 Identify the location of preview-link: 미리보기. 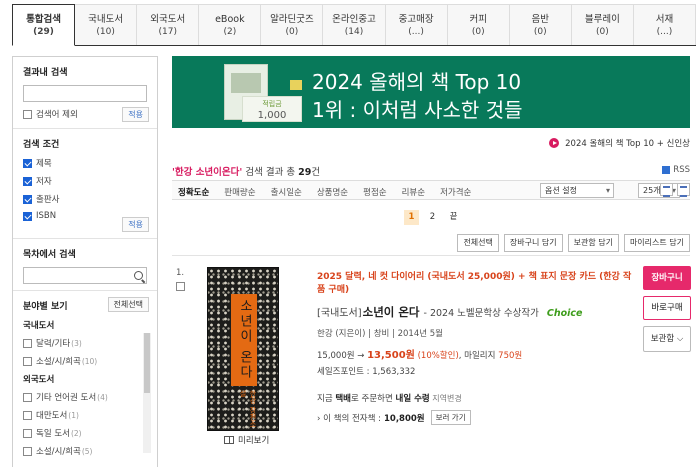
(246, 440).